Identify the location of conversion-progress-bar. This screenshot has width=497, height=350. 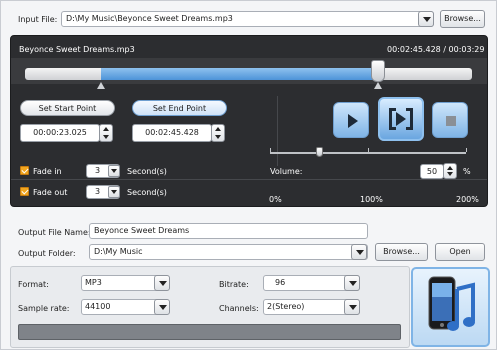
(209, 332).